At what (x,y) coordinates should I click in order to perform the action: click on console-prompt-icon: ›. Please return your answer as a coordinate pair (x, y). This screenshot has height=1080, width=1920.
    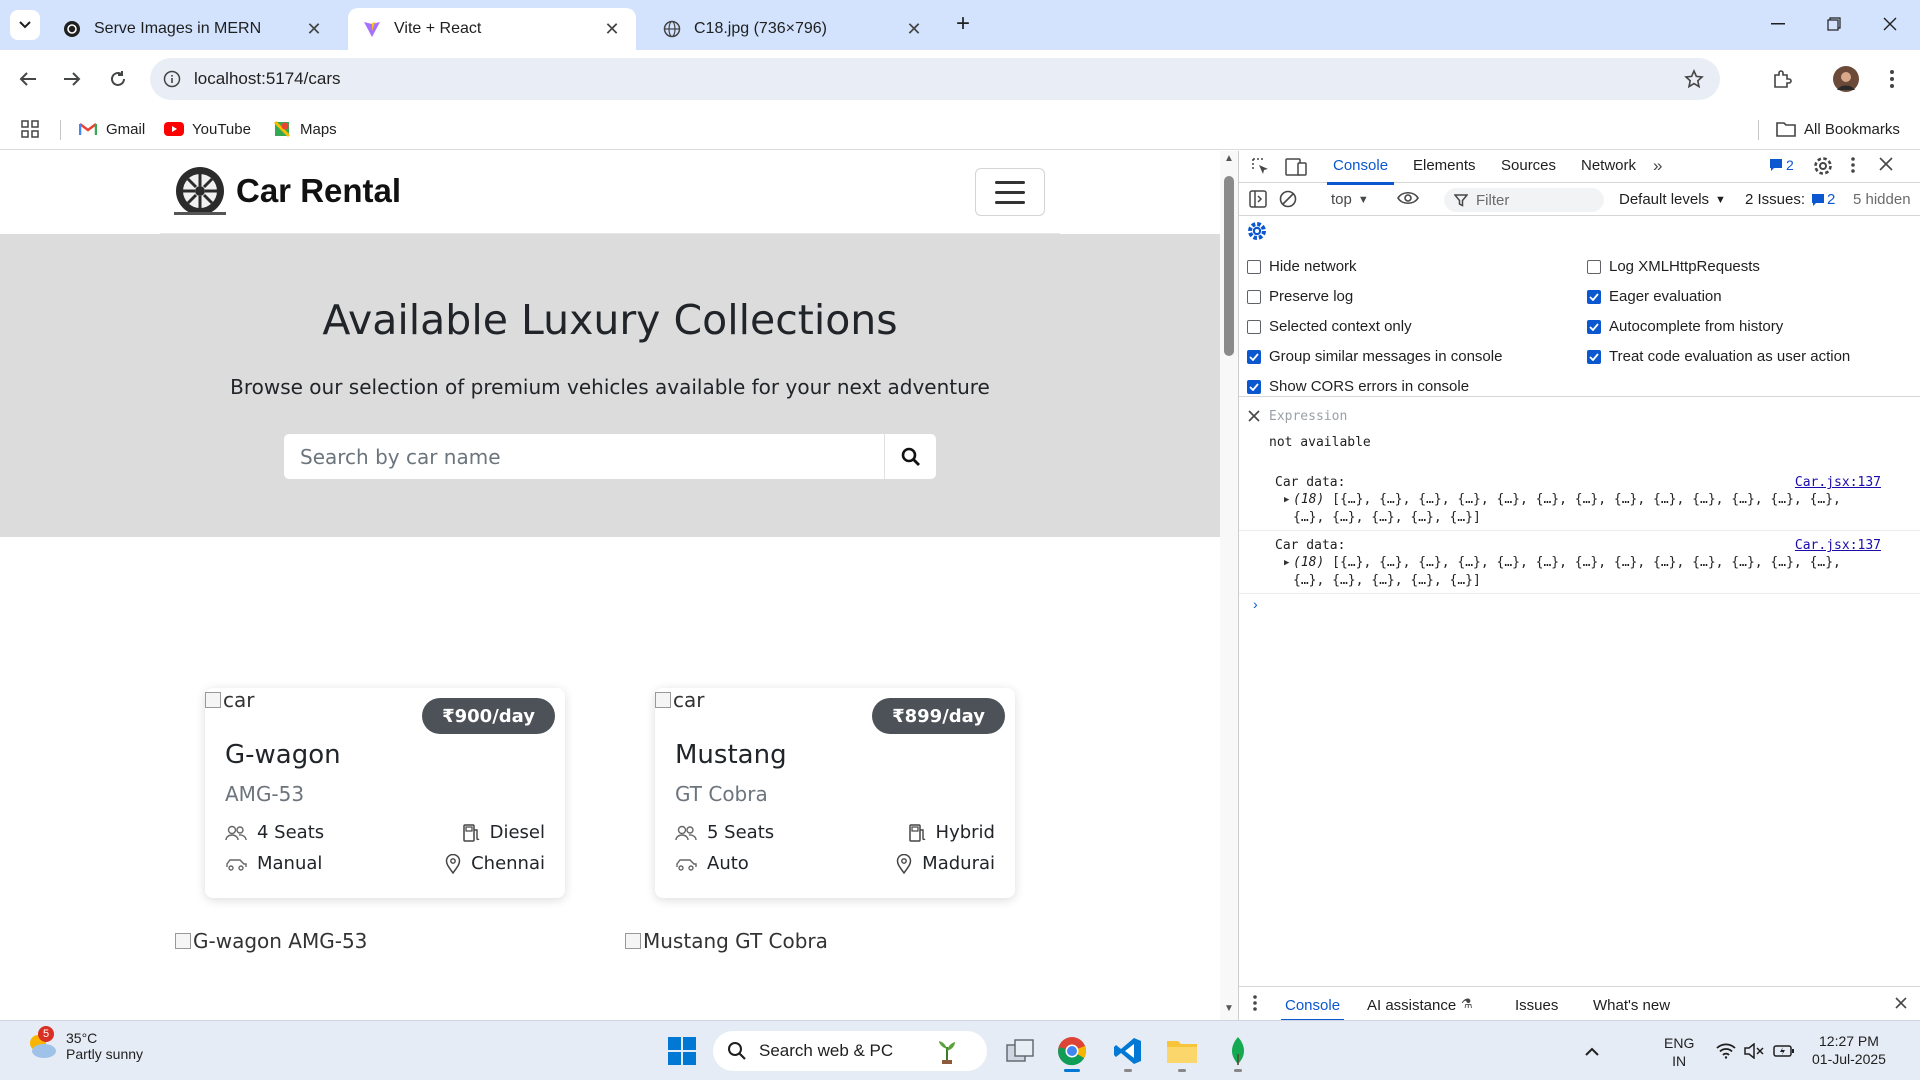
    Looking at the image, I should click on (1255, 604).